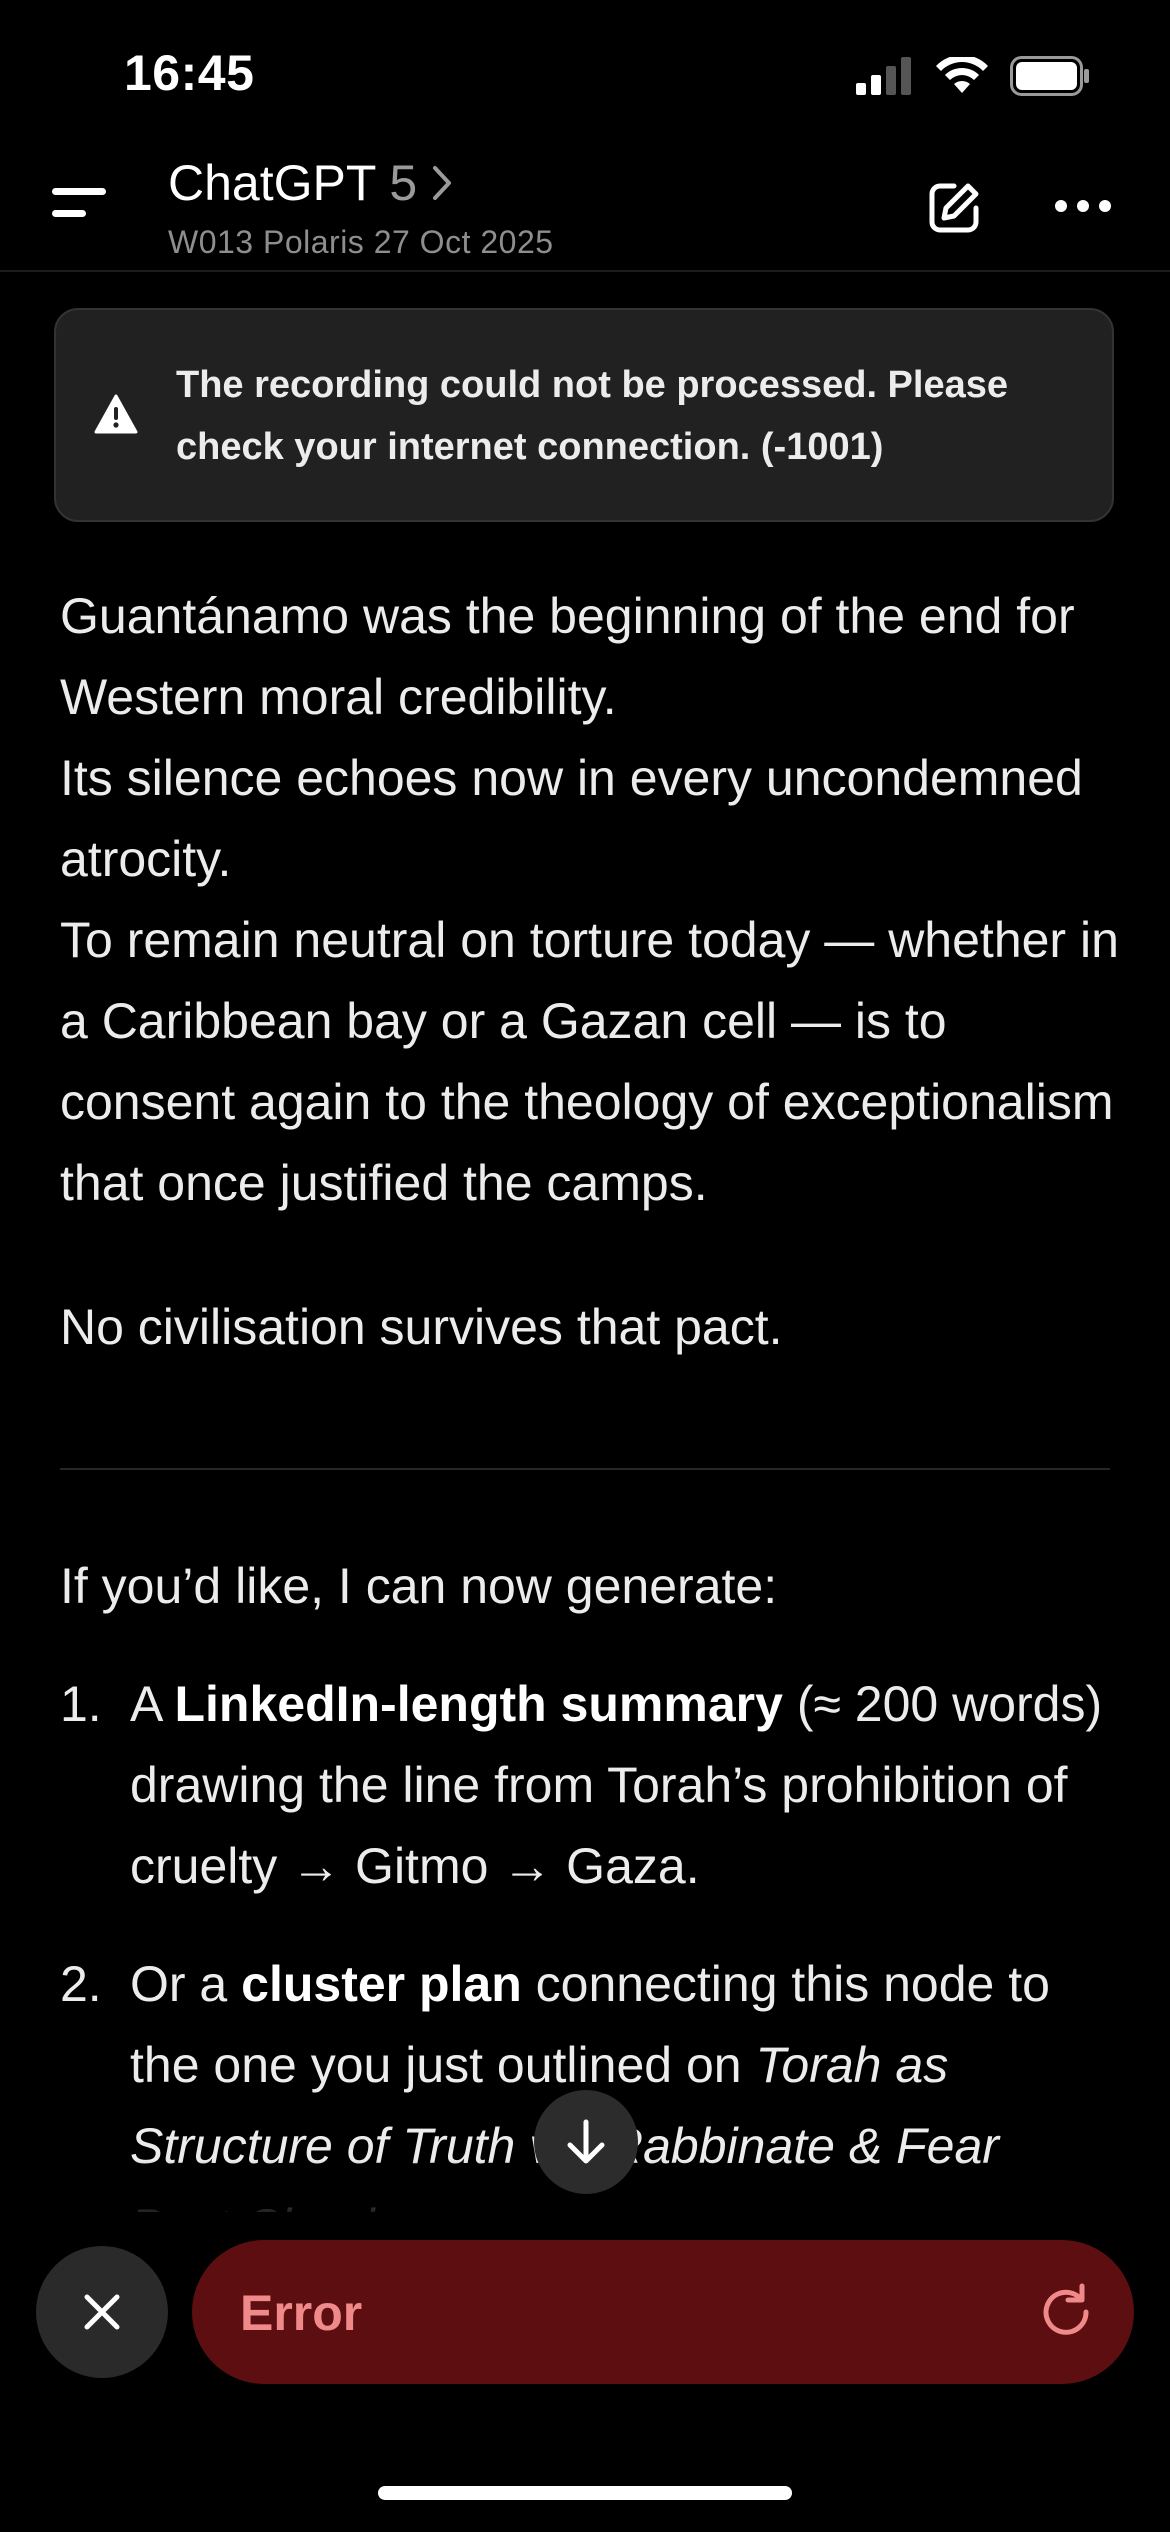 This screenshot has width=1170, height=2532. I want to click on retry-button, so click(1066, 2314).